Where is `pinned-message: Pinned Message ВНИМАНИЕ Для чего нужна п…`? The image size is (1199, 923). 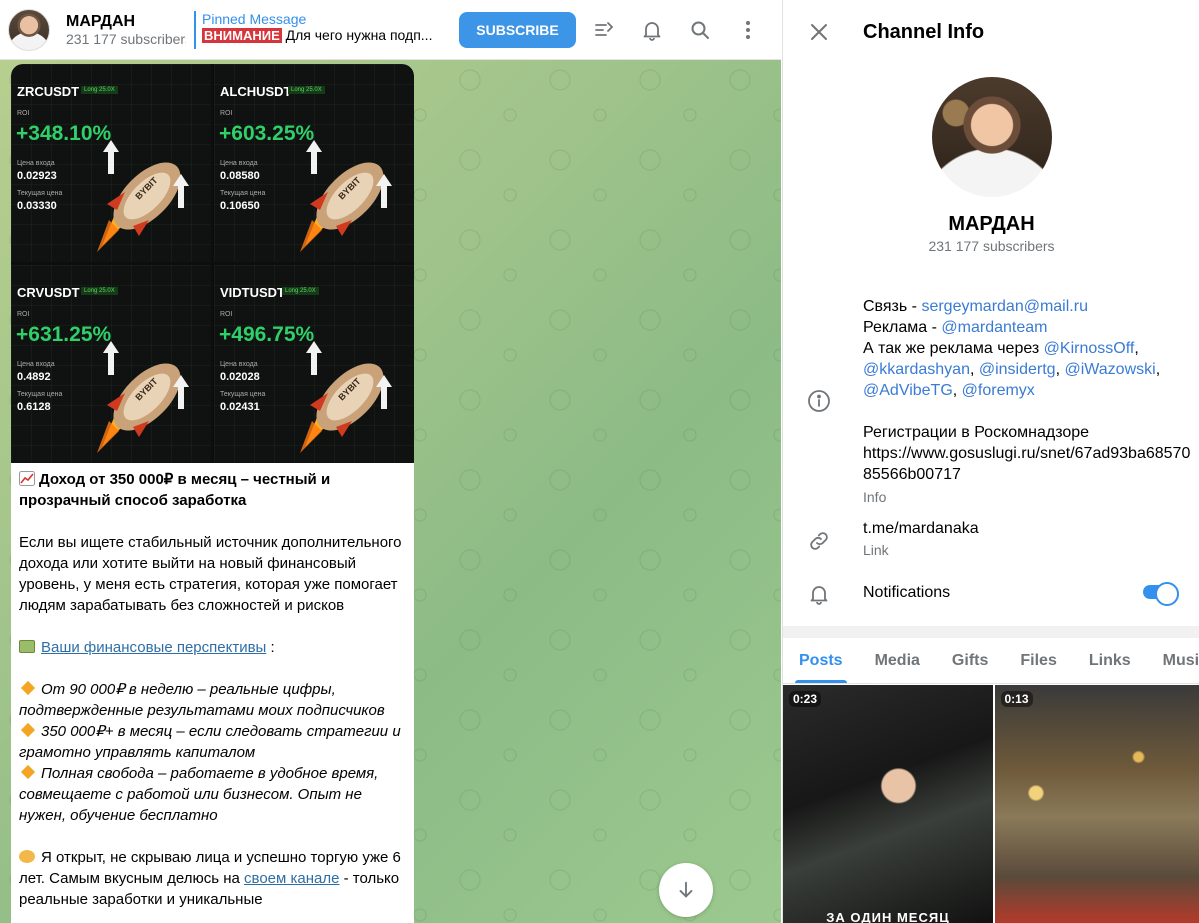 pinned-message: Pinned Message ВНИМАНИЕ Для чего нужна п… is located at coordinates (316, 29).